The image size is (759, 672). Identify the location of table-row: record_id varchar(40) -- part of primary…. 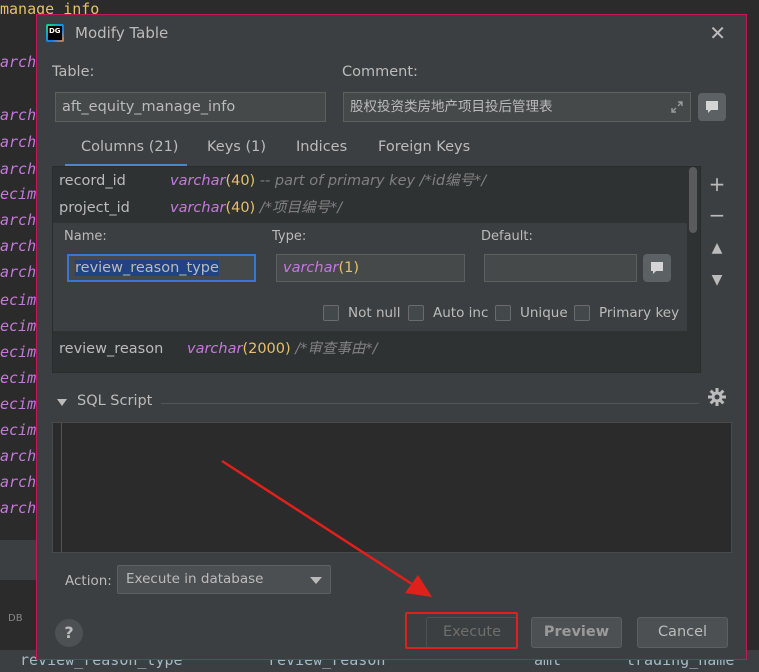
(370, 181).